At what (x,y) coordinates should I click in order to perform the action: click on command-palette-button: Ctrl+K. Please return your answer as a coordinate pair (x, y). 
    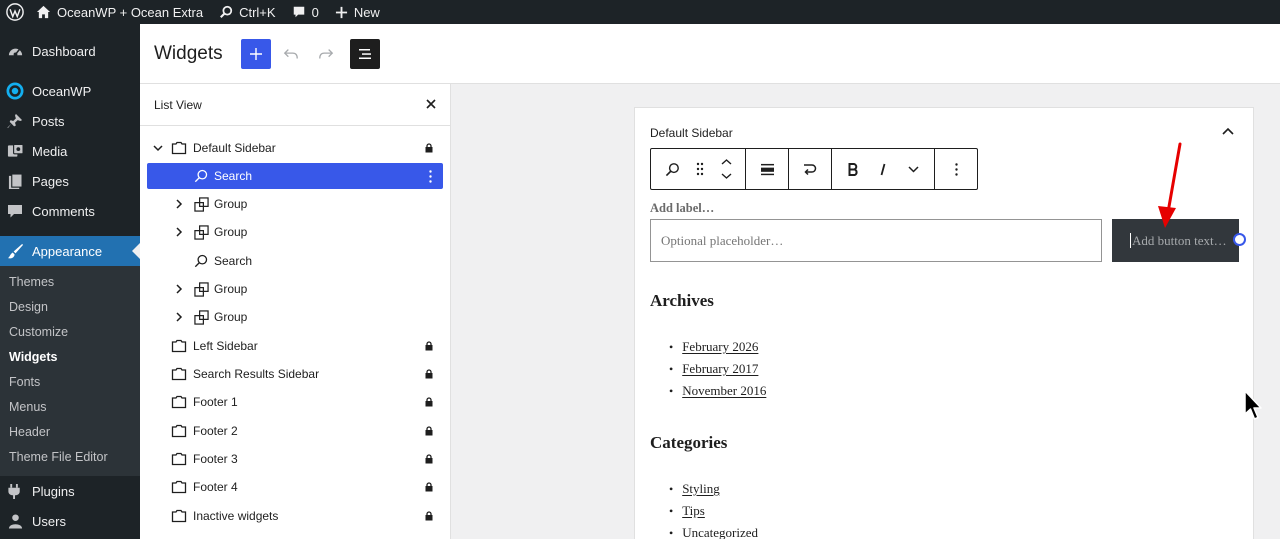
    Looking at the image, I should click on (247, 12).